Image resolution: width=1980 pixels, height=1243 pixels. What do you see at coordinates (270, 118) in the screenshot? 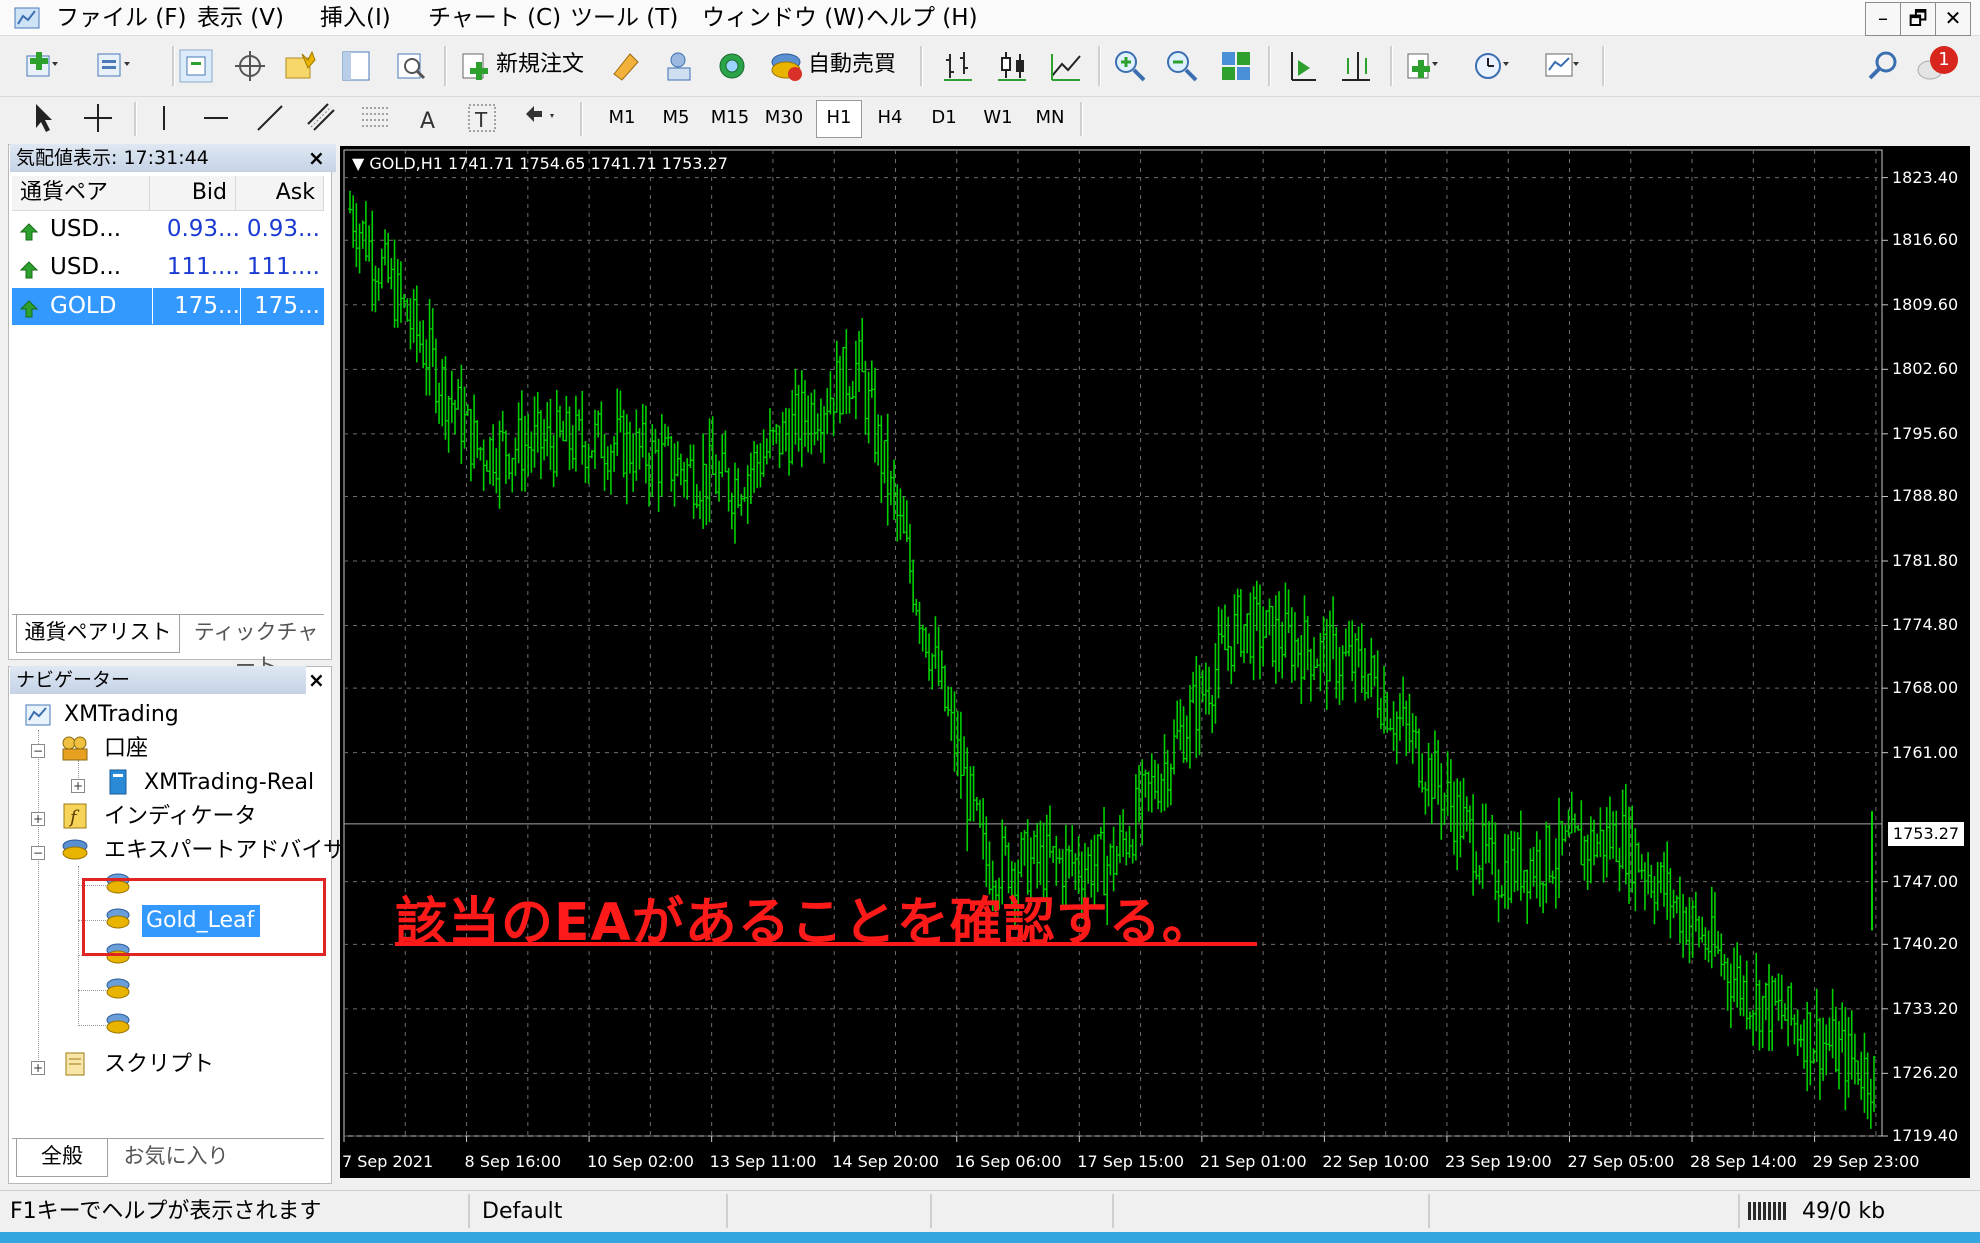
I see `trendline-icon` at bounding box center [270, 118].